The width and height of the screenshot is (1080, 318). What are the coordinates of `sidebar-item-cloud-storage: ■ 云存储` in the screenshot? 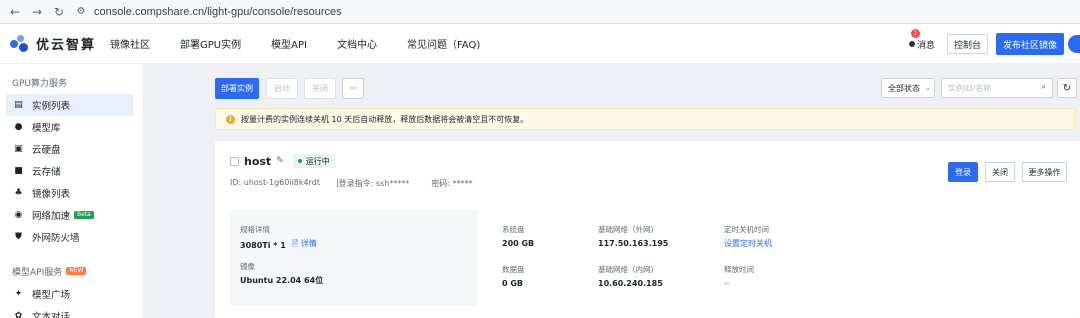 It's located at (69, 171).